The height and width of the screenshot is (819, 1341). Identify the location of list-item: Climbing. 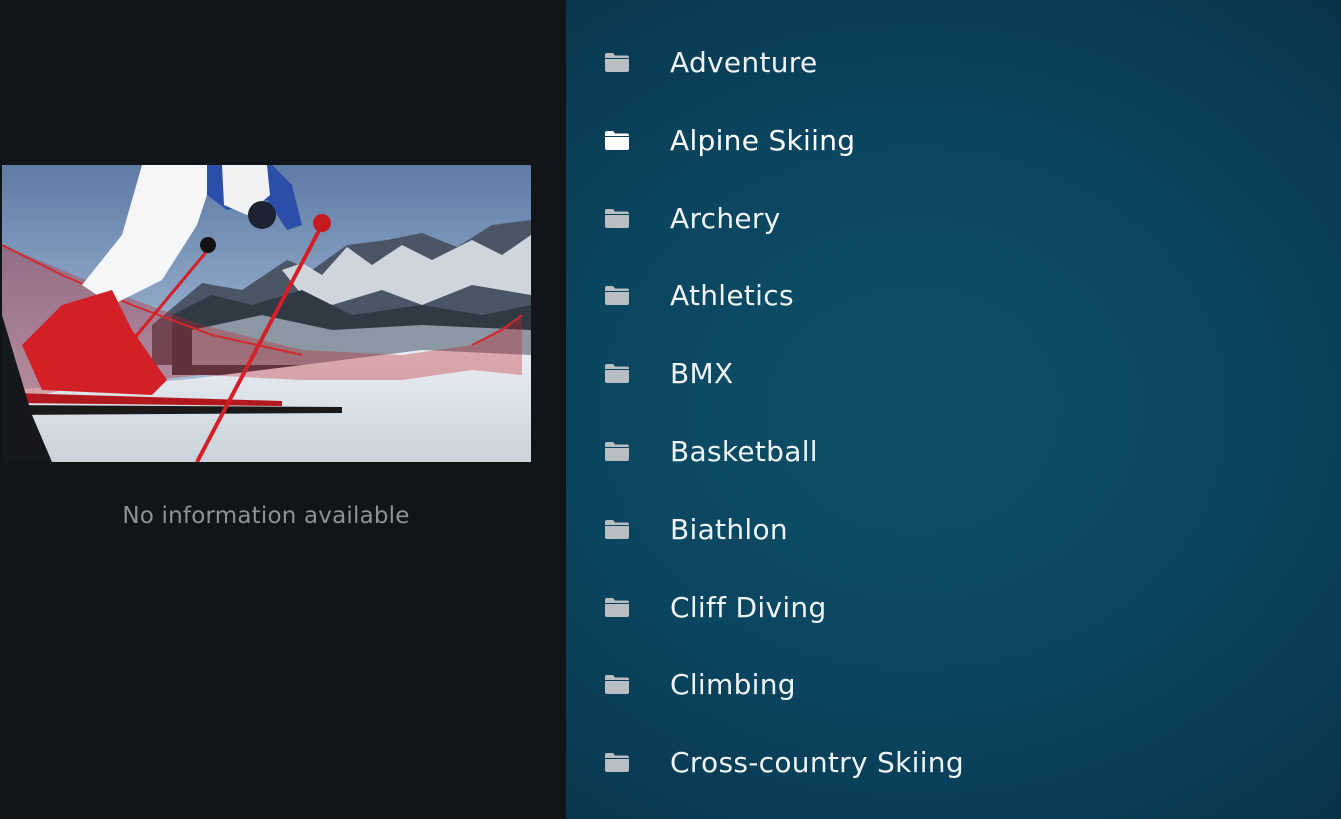
(953, 686).